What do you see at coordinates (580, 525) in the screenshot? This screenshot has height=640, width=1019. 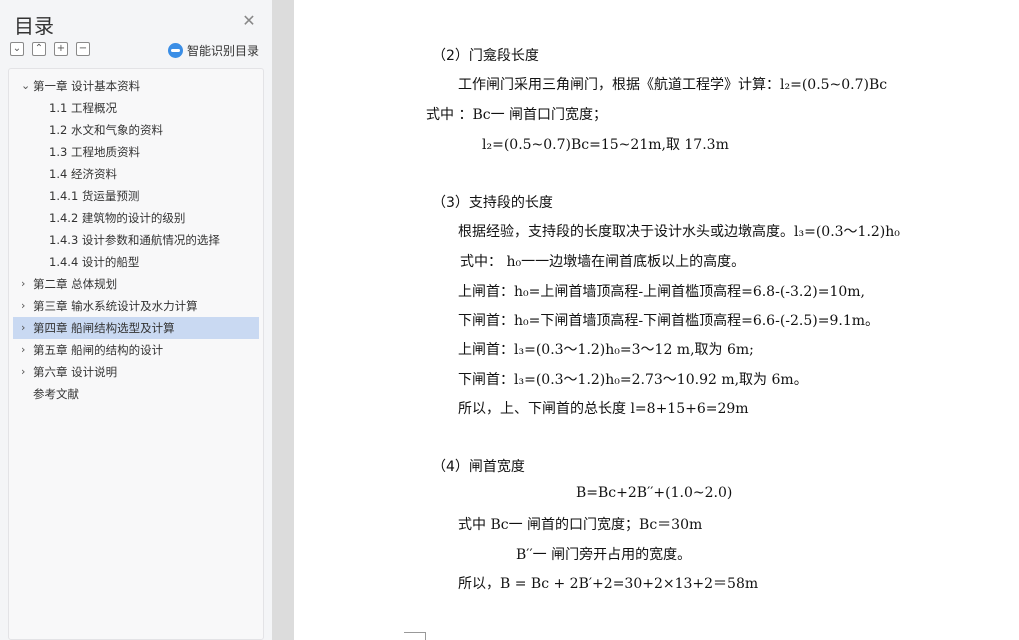 I see `doc-line: 式中 Bc一 闸首的口门宽度；Bc＝30m` at bounding box center [580, 525].